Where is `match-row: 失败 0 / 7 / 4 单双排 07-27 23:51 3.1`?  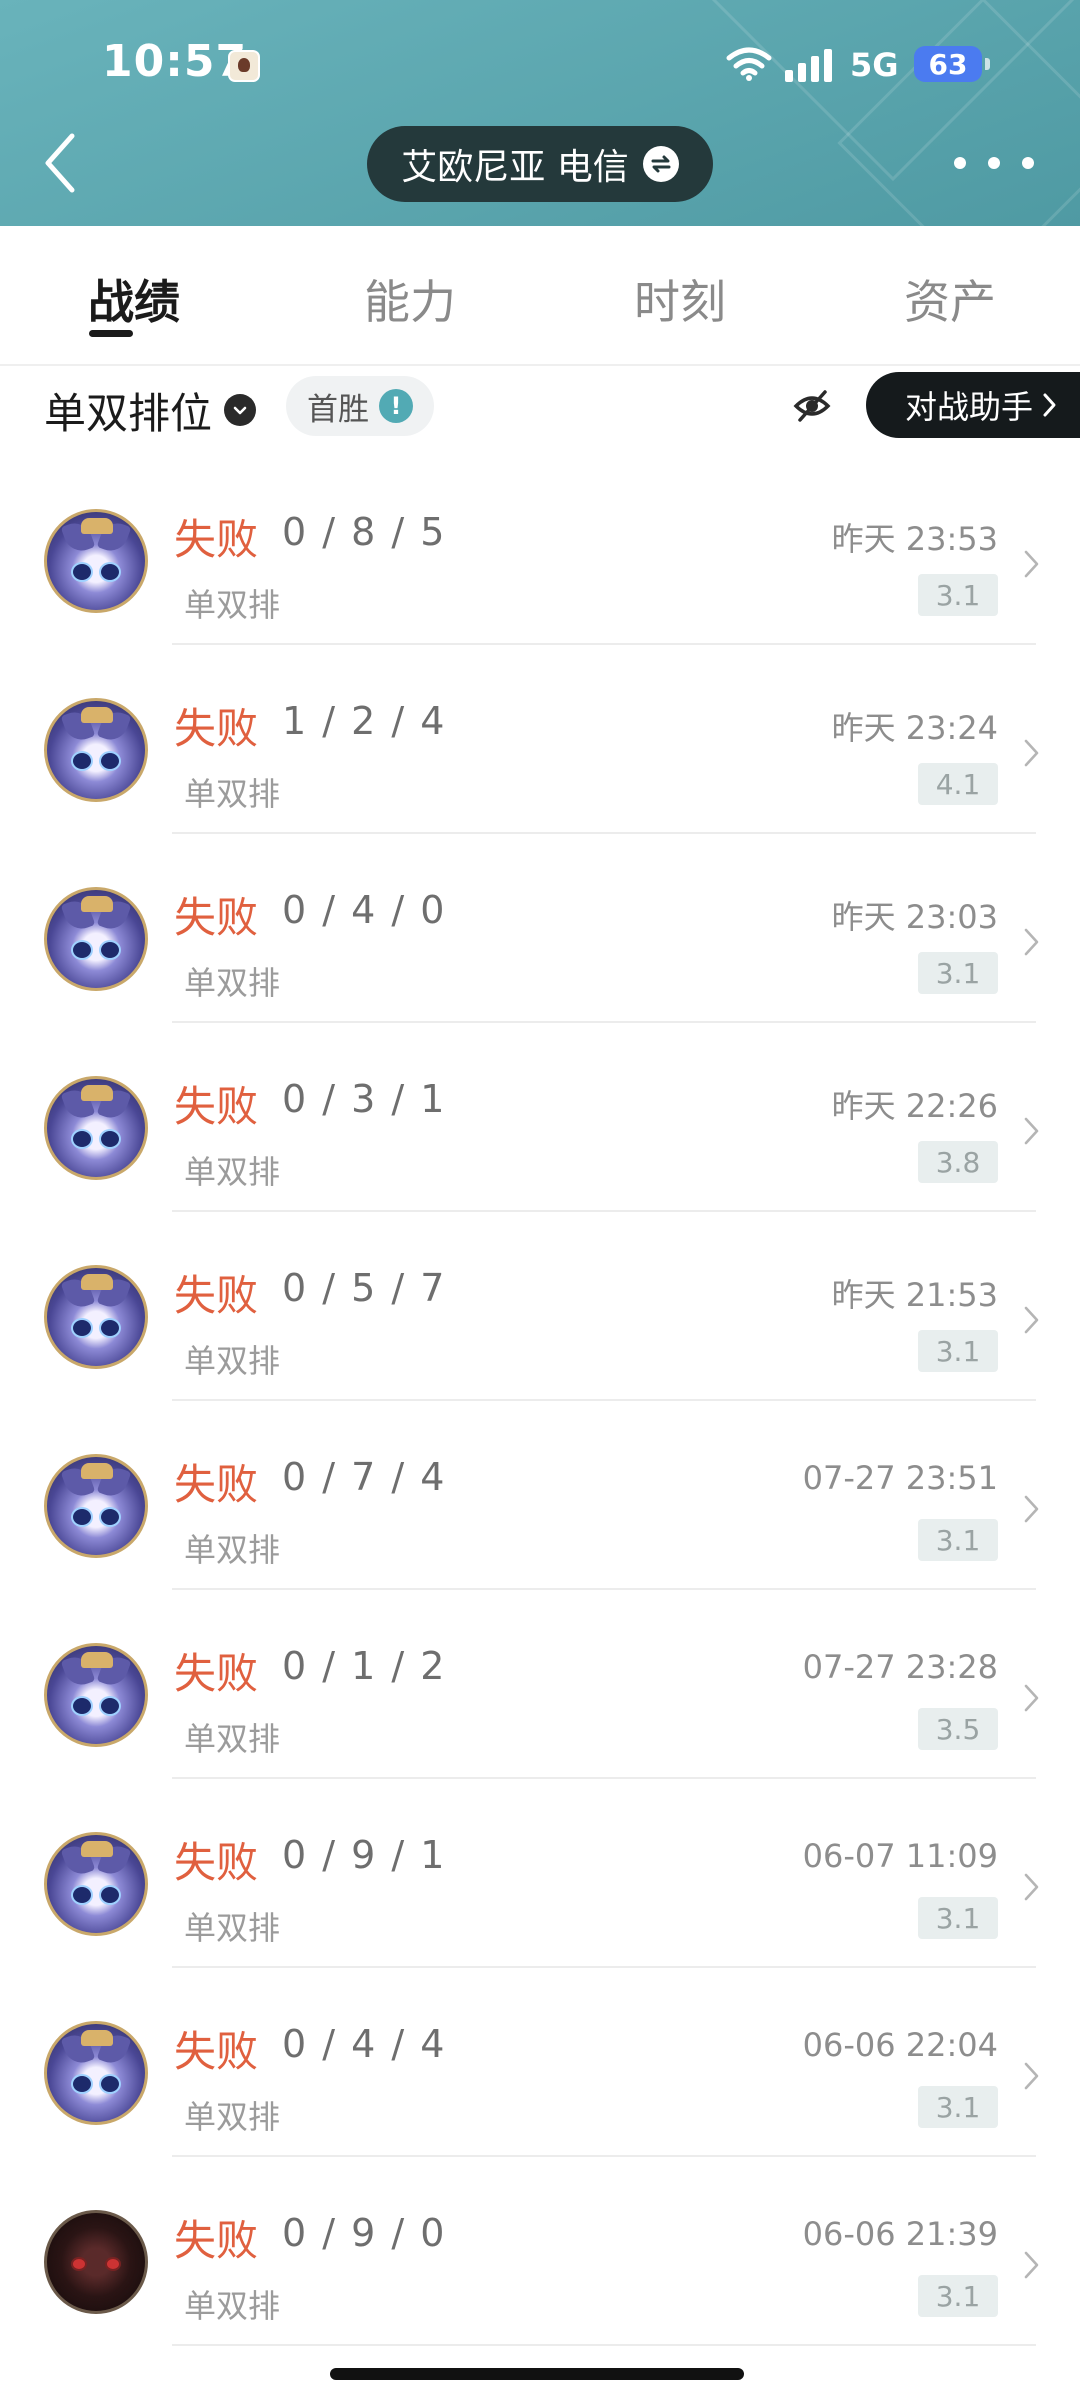
match-row: 失败 0 / 7 / 4 单双排 07-27 23:51 3.1 is located at coordinates (540, 1495).